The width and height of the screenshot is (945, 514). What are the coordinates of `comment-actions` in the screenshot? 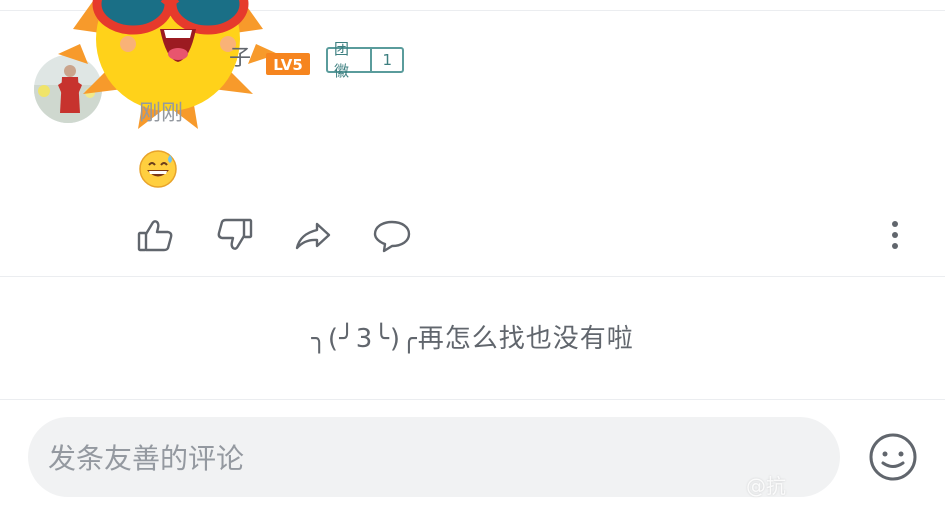 It's located at (472, 241).